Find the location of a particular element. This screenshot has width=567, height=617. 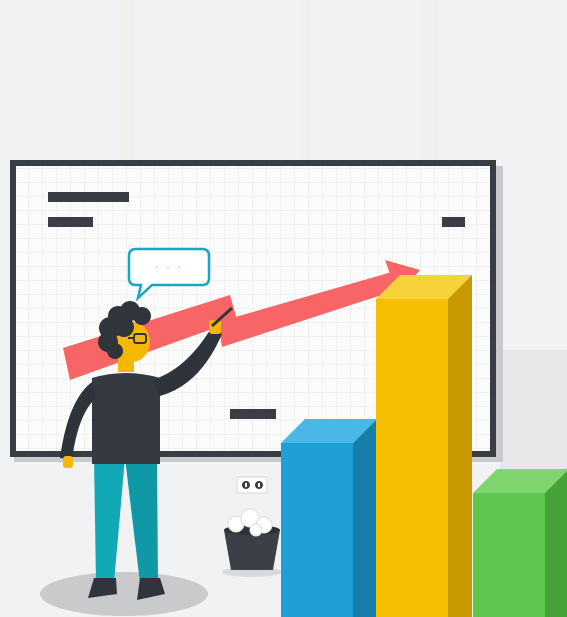

bar-blue is located at coordinates (329, 518).